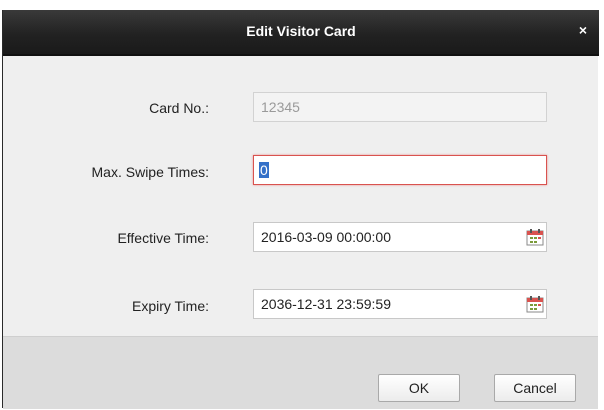 The width and height of the screenshot is (604, 410). Describe the element at coordinates (326, 304) in the screenshot. I see `expiry-time-value: 2036-12-31 23:59:59` at that location.